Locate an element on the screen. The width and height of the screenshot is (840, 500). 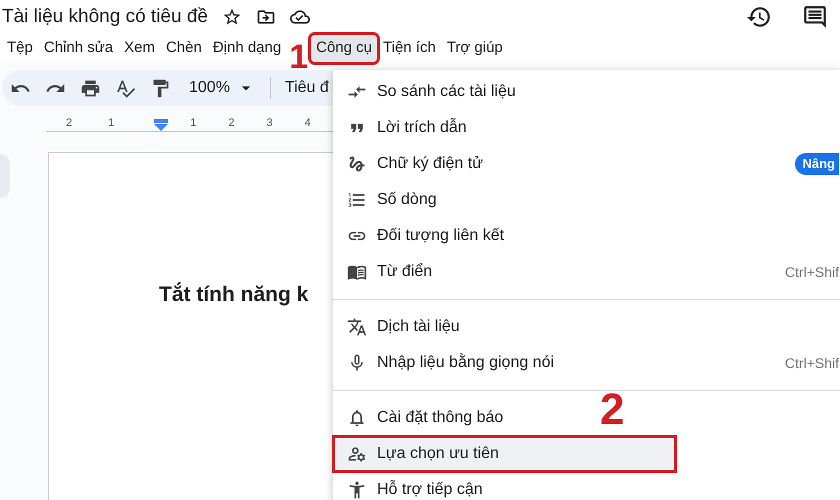
menu-bar-item: Định dạng is located at coordinates (247, 48).